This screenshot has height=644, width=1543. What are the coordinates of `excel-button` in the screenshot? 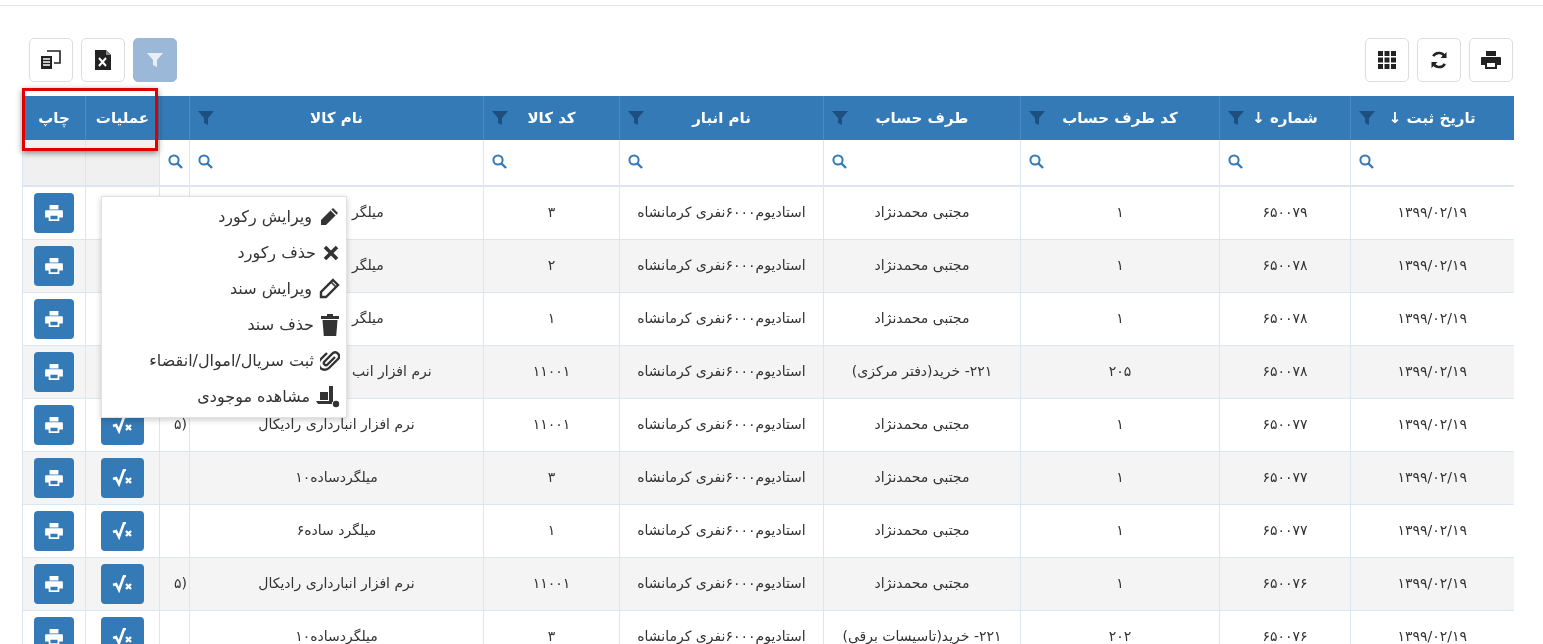 It's located at (103, 59).